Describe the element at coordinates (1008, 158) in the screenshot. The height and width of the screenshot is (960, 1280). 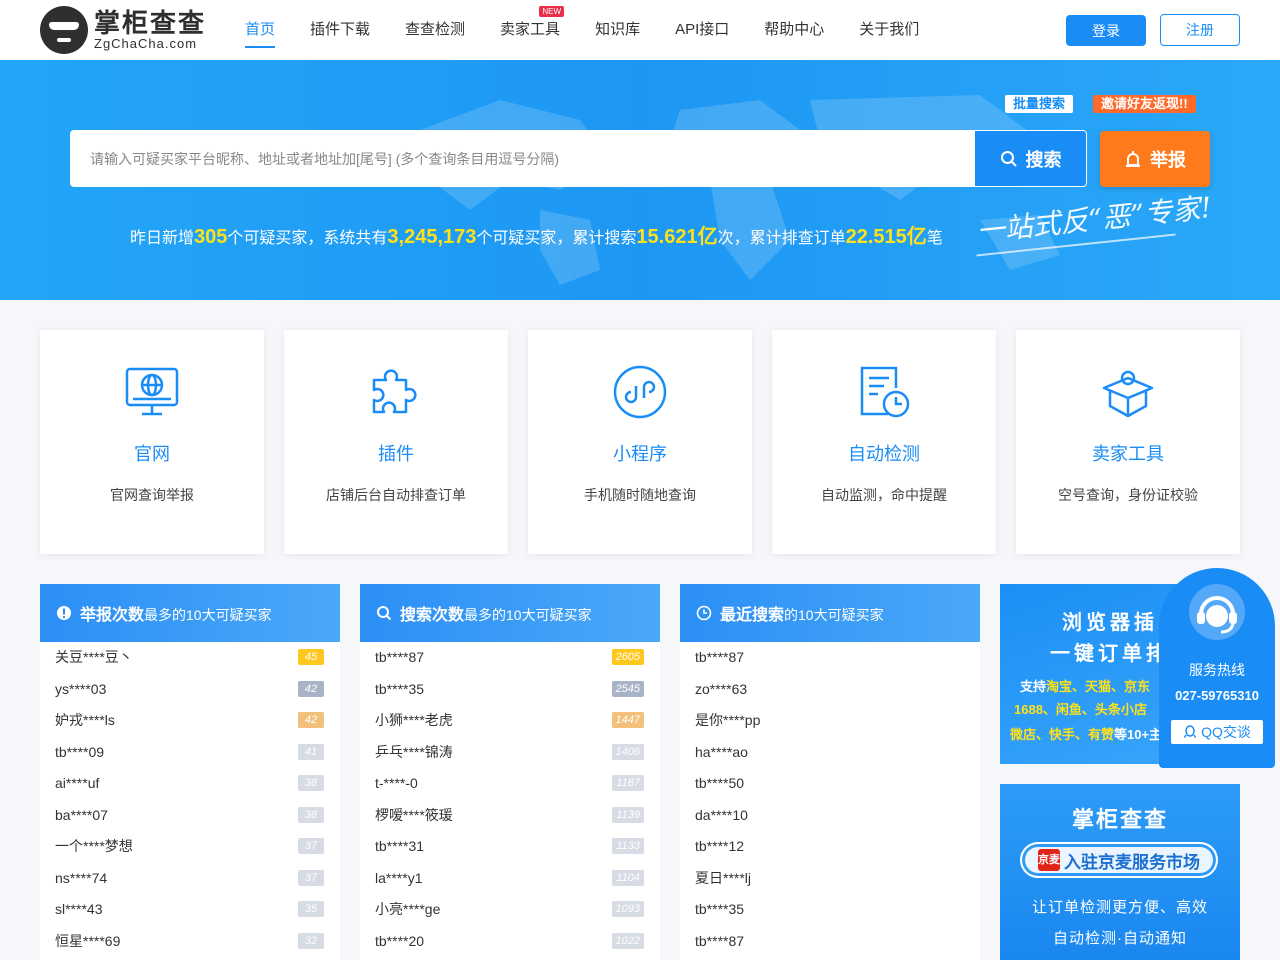
I see `search-icon` at that location.